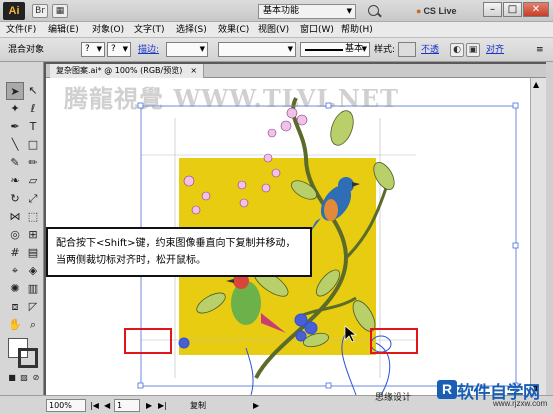  What do you see at coordinates (24, 378) in the screenshot?
I see `gradient-mode-icon: ▨` at bounding box center [24, 378].